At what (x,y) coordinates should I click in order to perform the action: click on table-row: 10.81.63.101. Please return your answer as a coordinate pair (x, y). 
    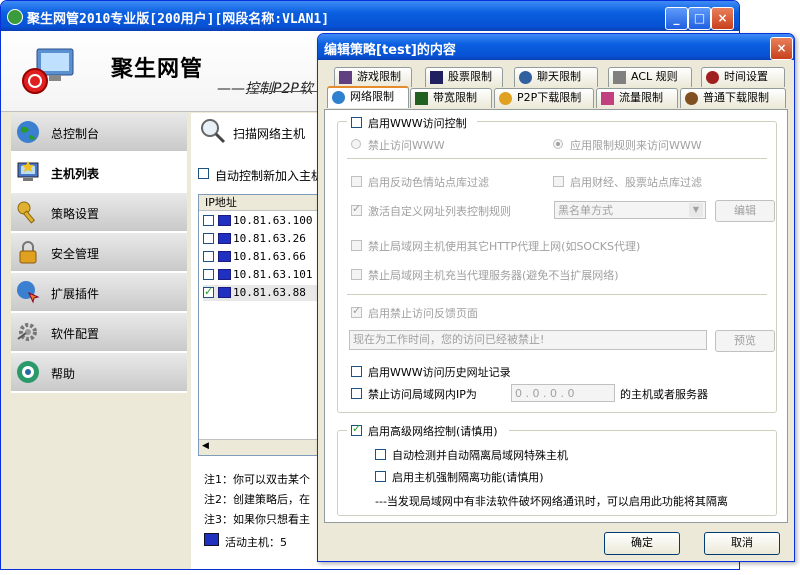
    Looking at the image, I should click on (262, 275).